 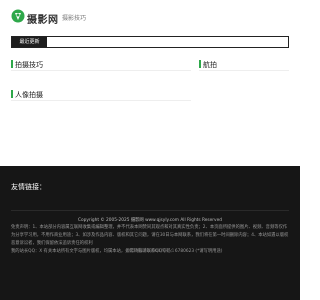 What do you see at coordinates (150, 42) in the screenshot?
I see `latest-updates-bar: 最近更新` at bounding box center [150, 42].